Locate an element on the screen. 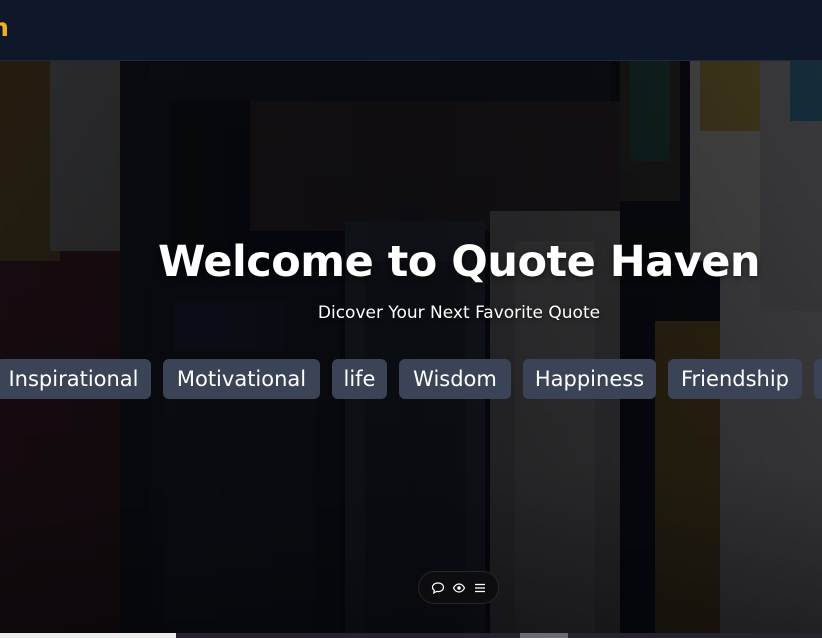 The height and width of the screenshot is (638, 822). hero-subtitle: Dicover Your Next Favorite Quote is located at coordinates (459, 313).